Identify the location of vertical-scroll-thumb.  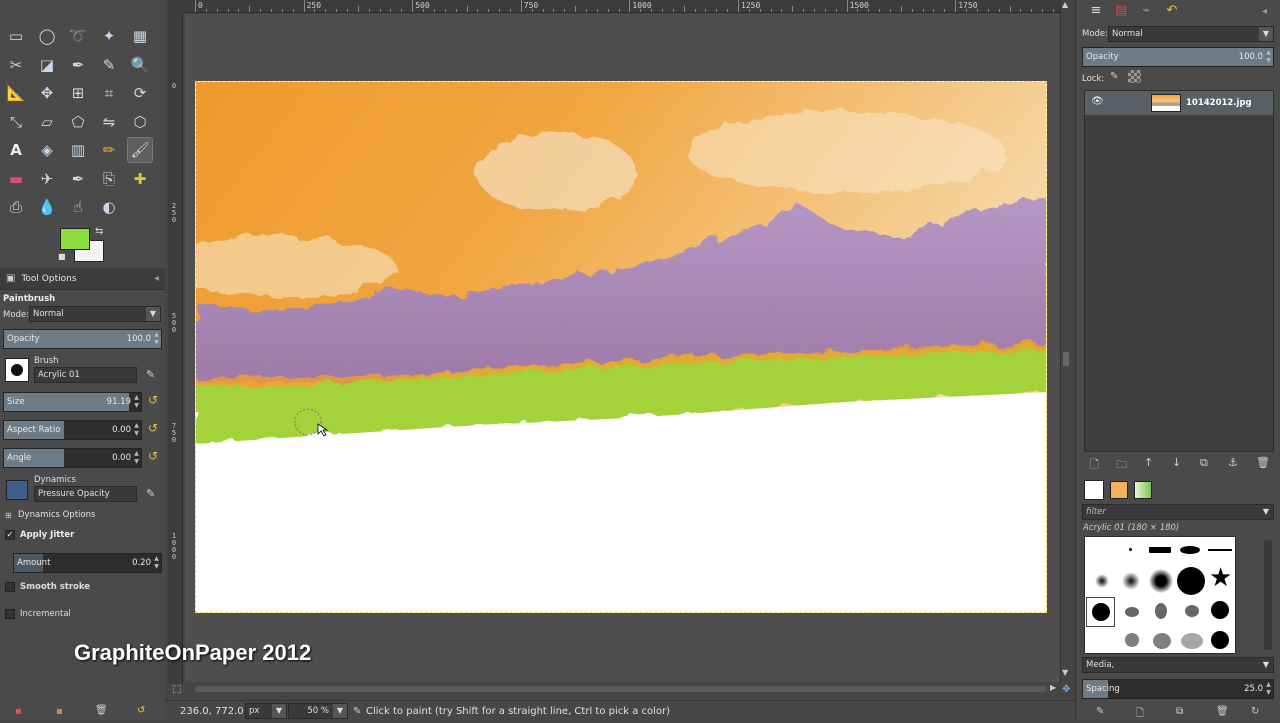
(1066, 359).